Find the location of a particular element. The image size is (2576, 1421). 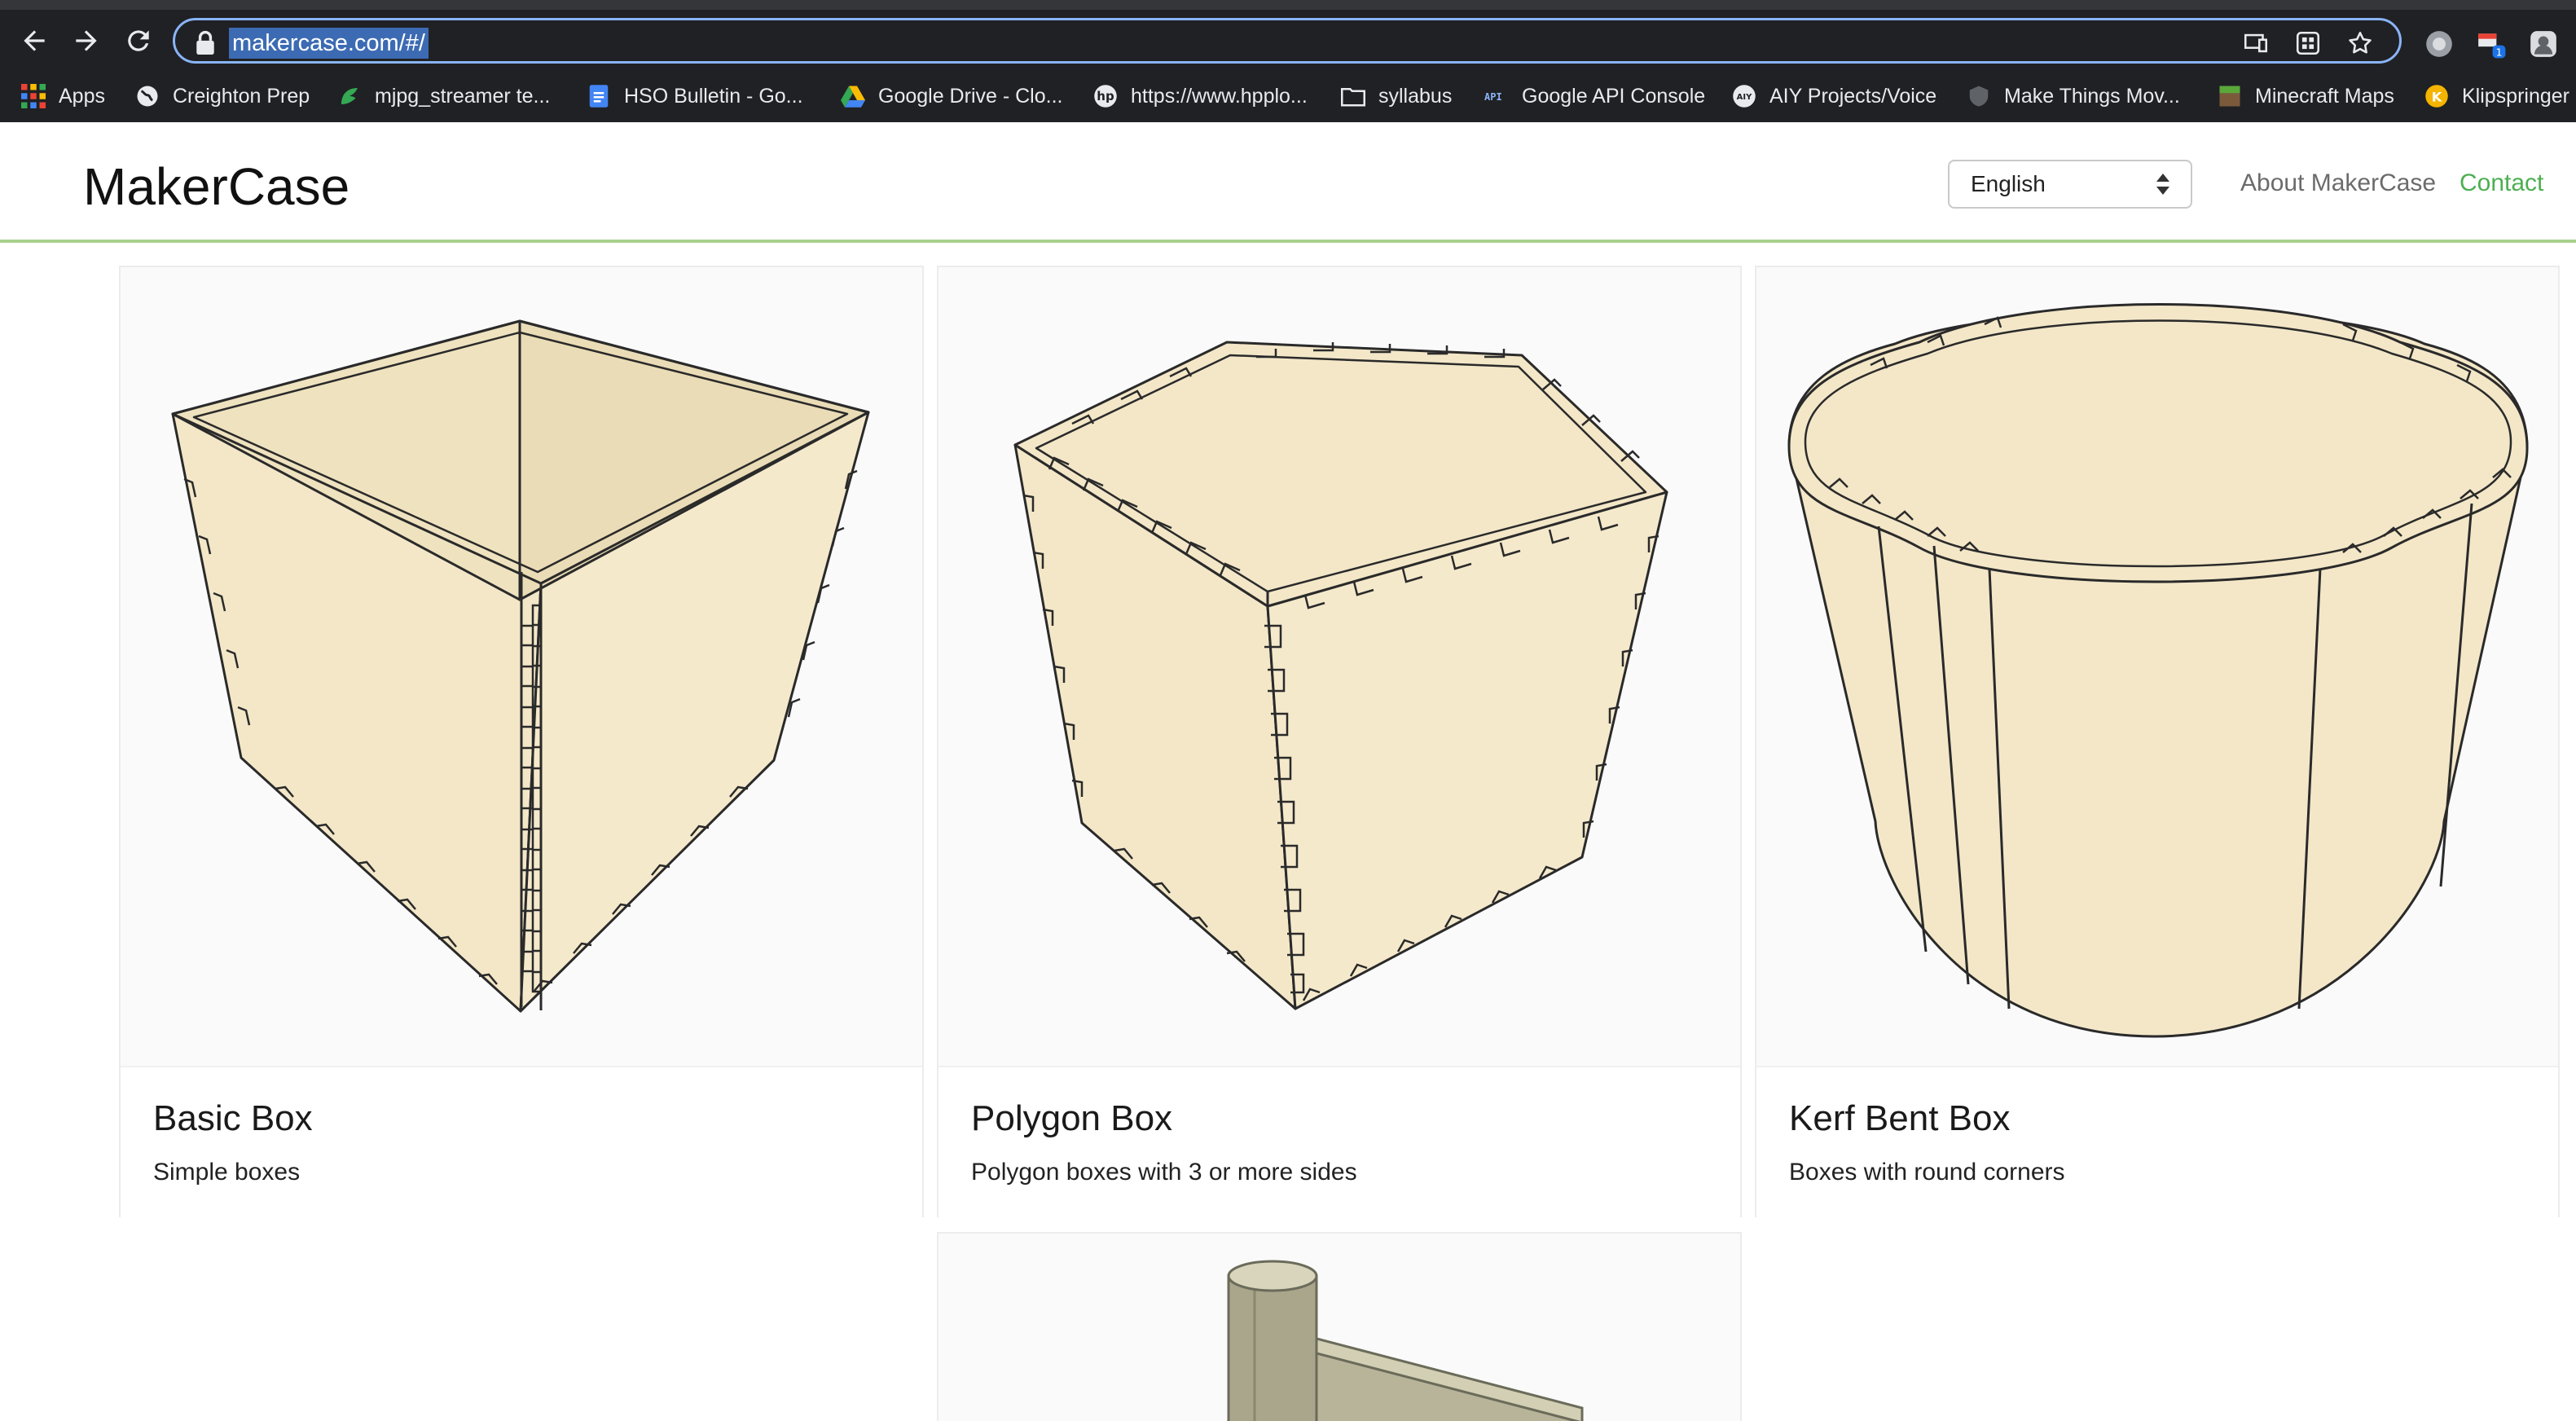

flag-extension-icon: 1 is located at coordinates (2492, 46).